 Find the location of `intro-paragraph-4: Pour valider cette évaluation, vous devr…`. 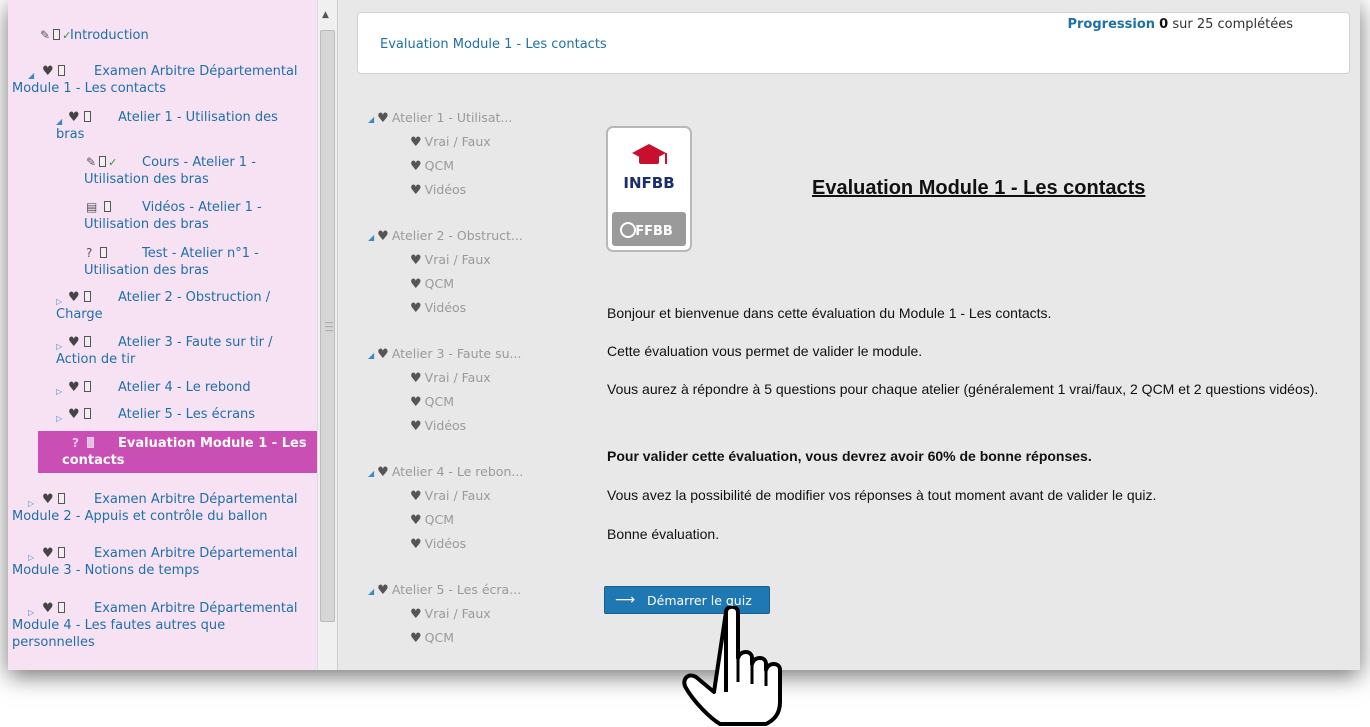

intro-paragraph-4: Pour valider cette évaluation, vous devr… is located at coordinates (849, 456).